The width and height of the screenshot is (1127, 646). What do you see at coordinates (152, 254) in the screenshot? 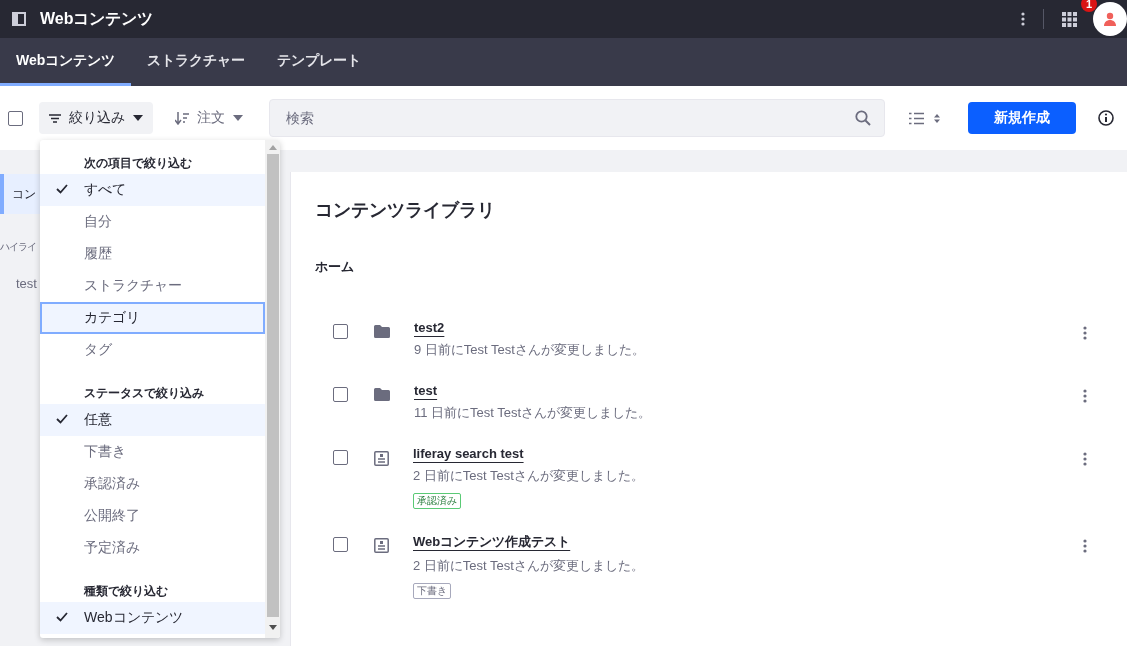
I see `menu-item: 履歴` at bounding box center [152, 254].